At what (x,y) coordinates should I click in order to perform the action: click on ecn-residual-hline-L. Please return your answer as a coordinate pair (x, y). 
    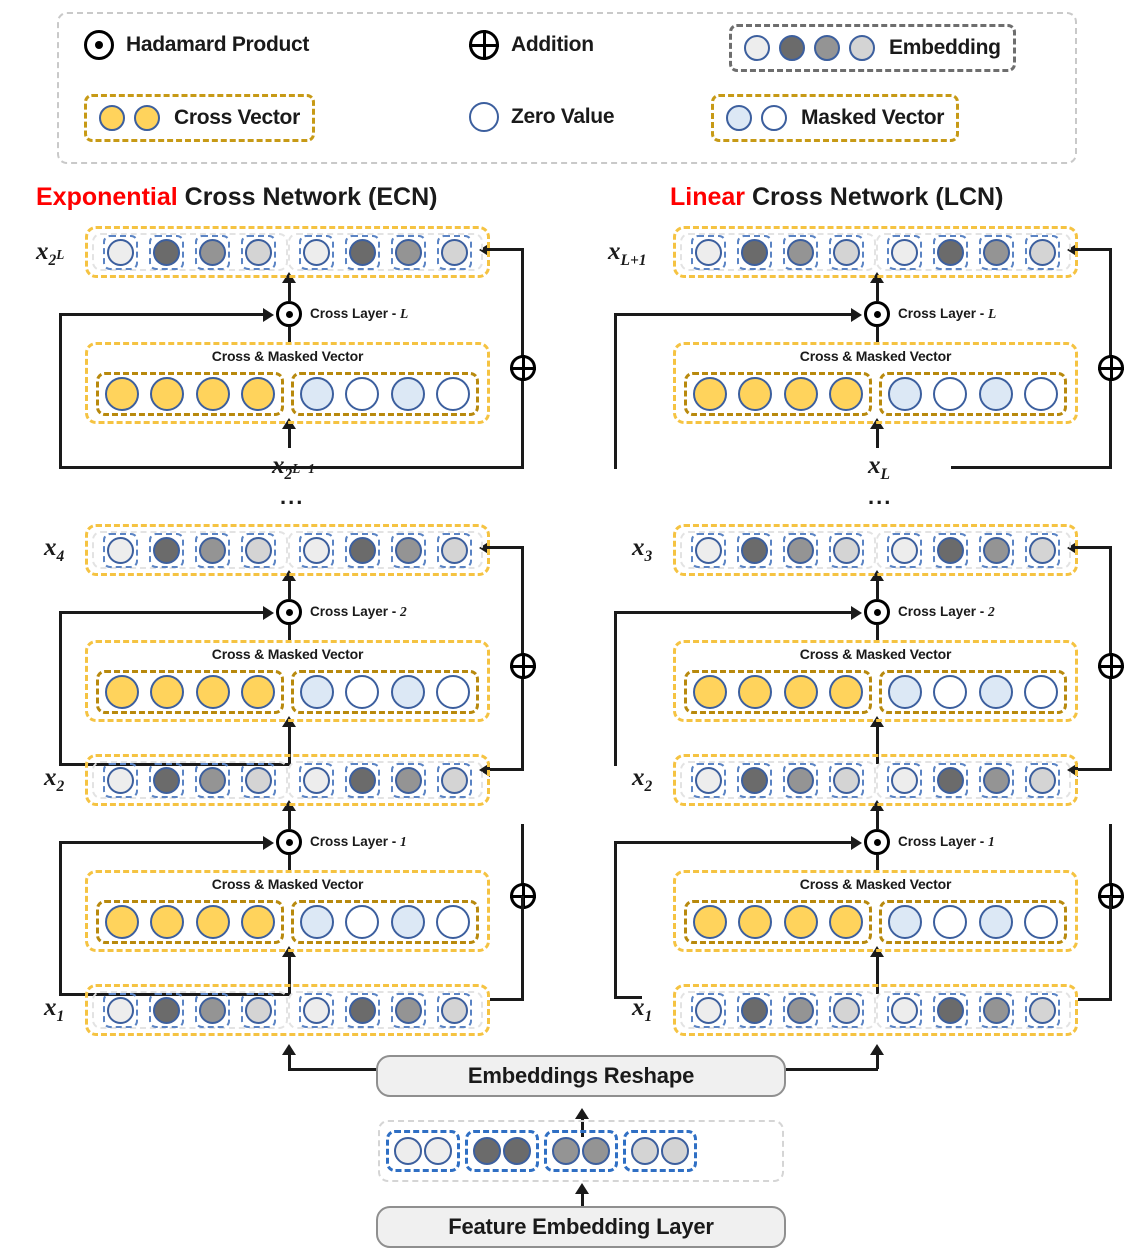
    Looking at the image, I should click on (507, 249).